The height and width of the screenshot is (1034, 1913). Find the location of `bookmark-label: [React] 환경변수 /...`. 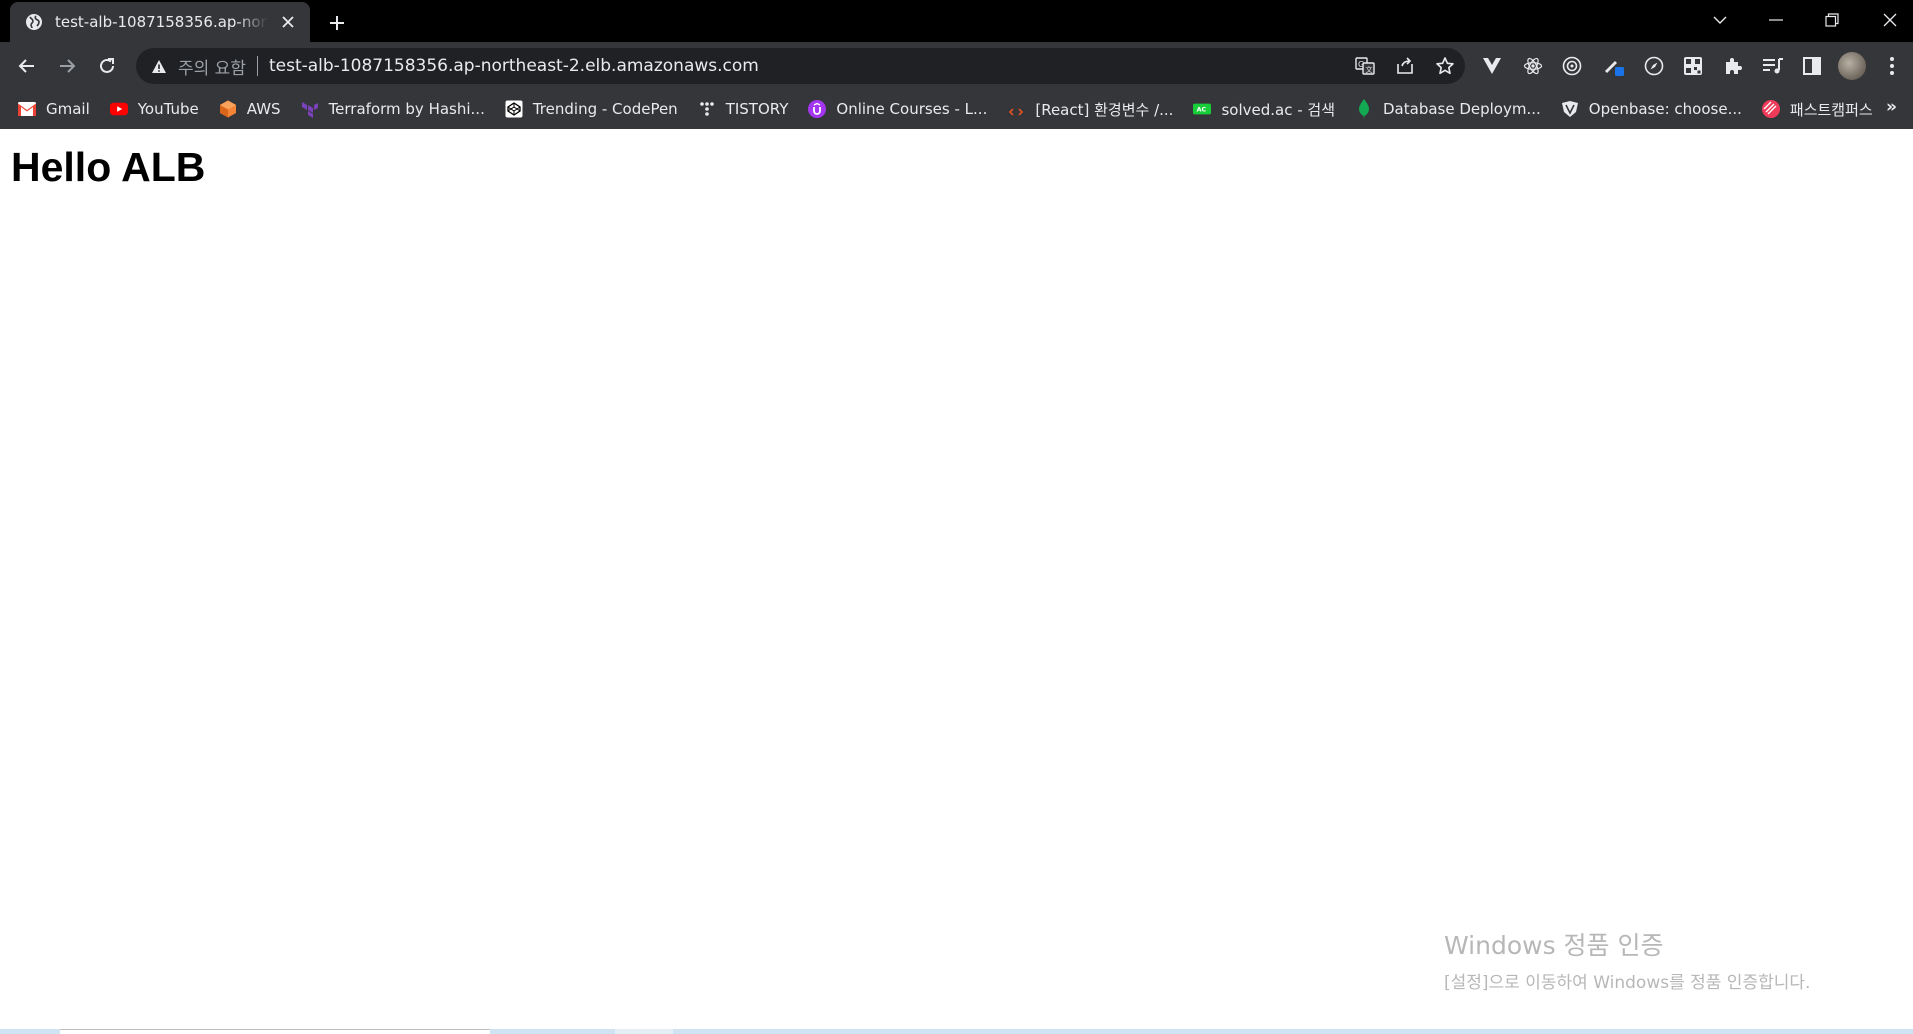

bookmark-label: [React] 환경변수 /... is located at coordinates (1104, 109).